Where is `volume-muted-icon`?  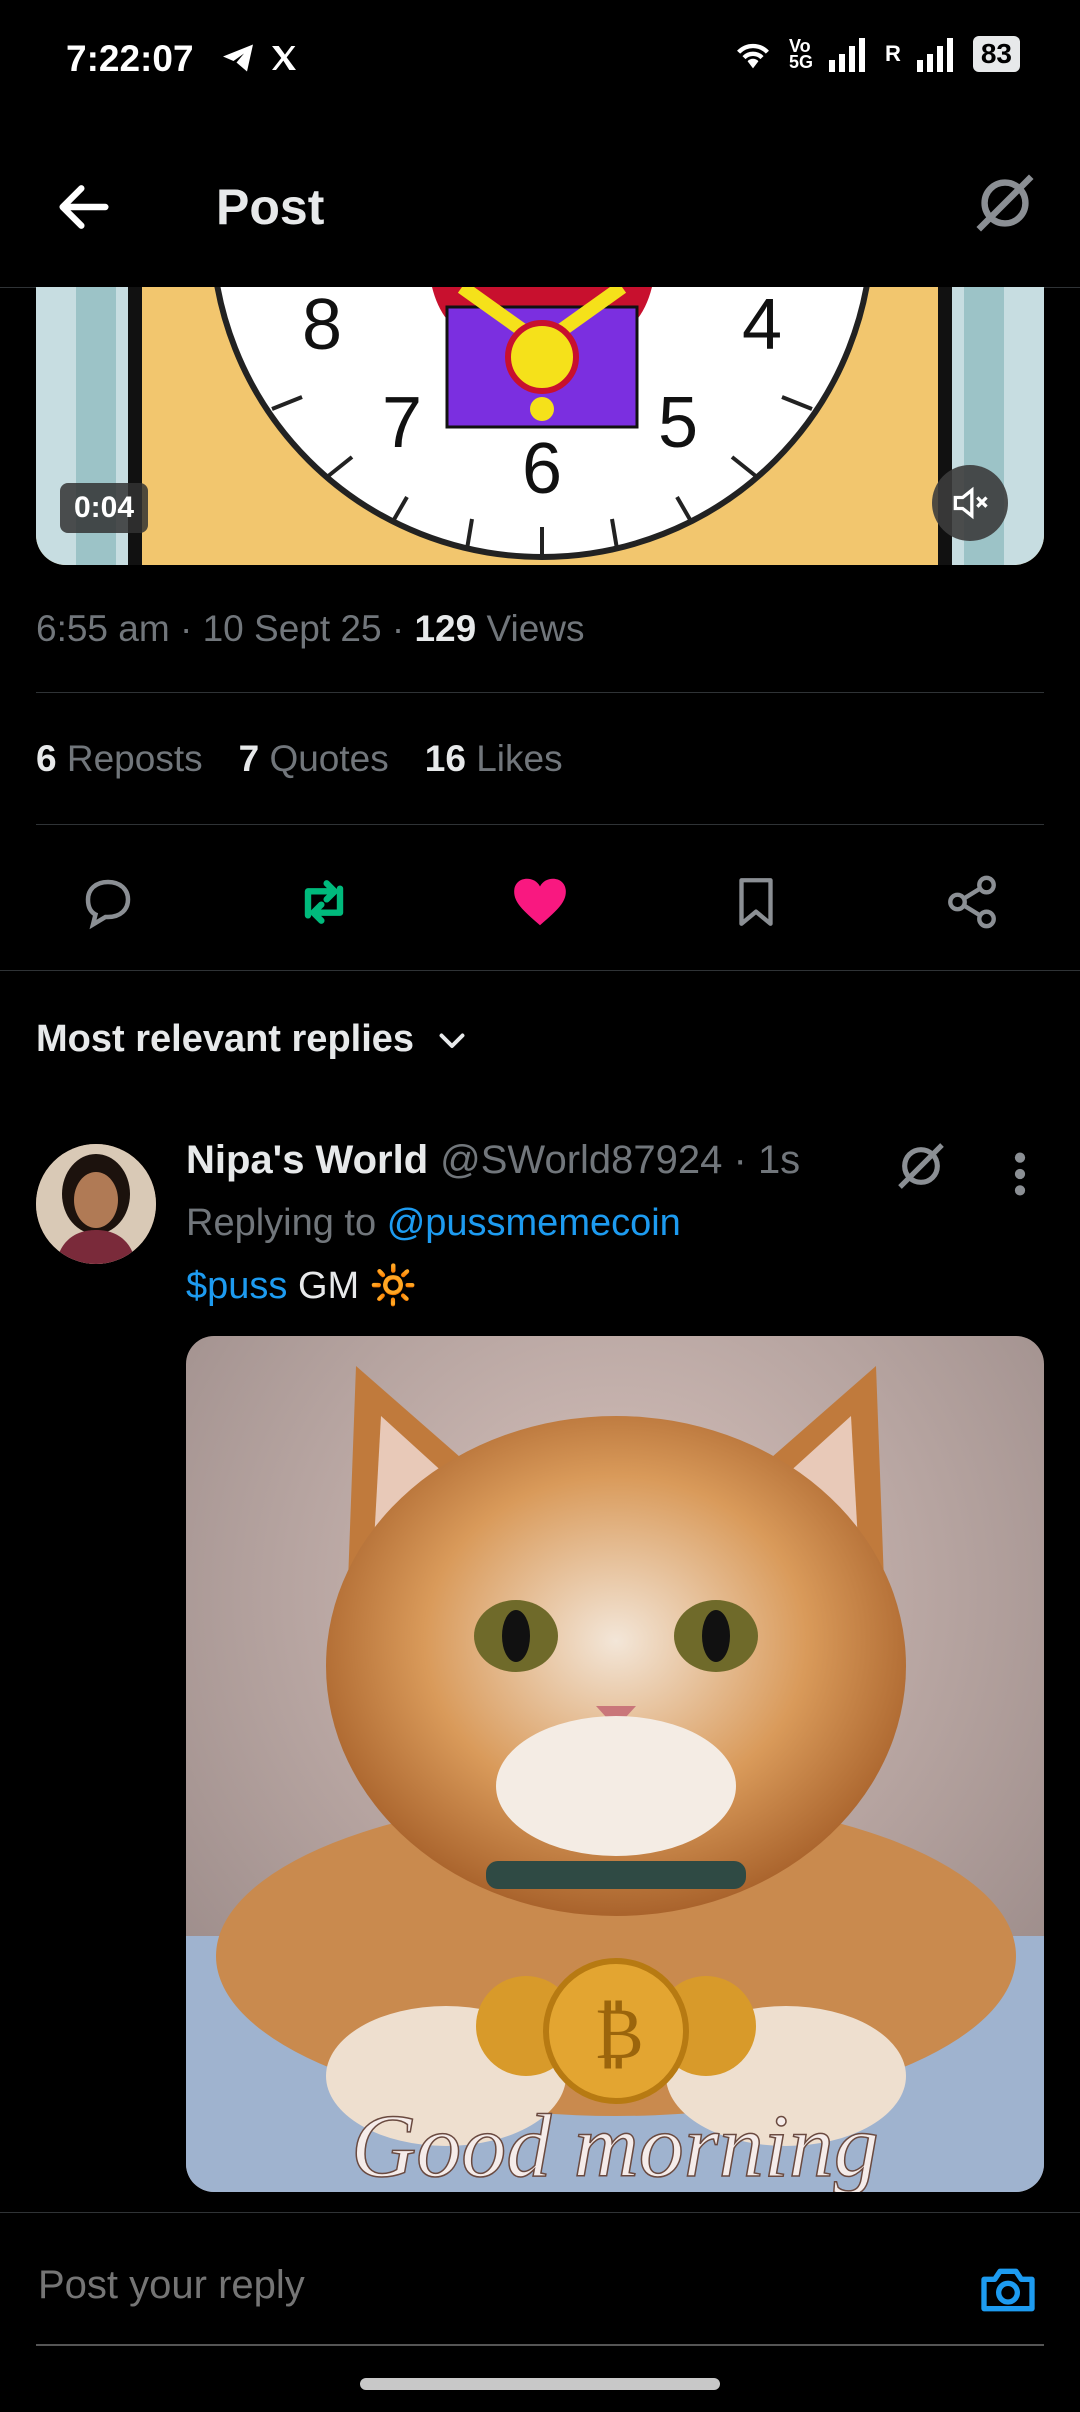 volume-muted-icon is located at coordinates (970, 503).